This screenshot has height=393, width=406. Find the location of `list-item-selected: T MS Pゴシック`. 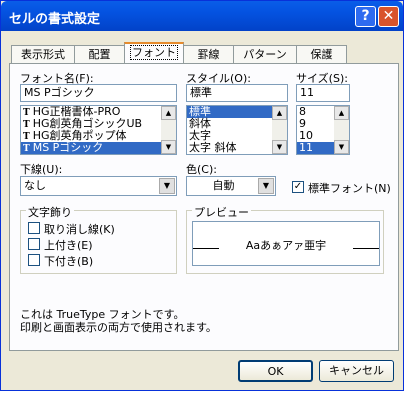

list-item-selected: T MS Pゴシック is located at coordinates (98, 148).